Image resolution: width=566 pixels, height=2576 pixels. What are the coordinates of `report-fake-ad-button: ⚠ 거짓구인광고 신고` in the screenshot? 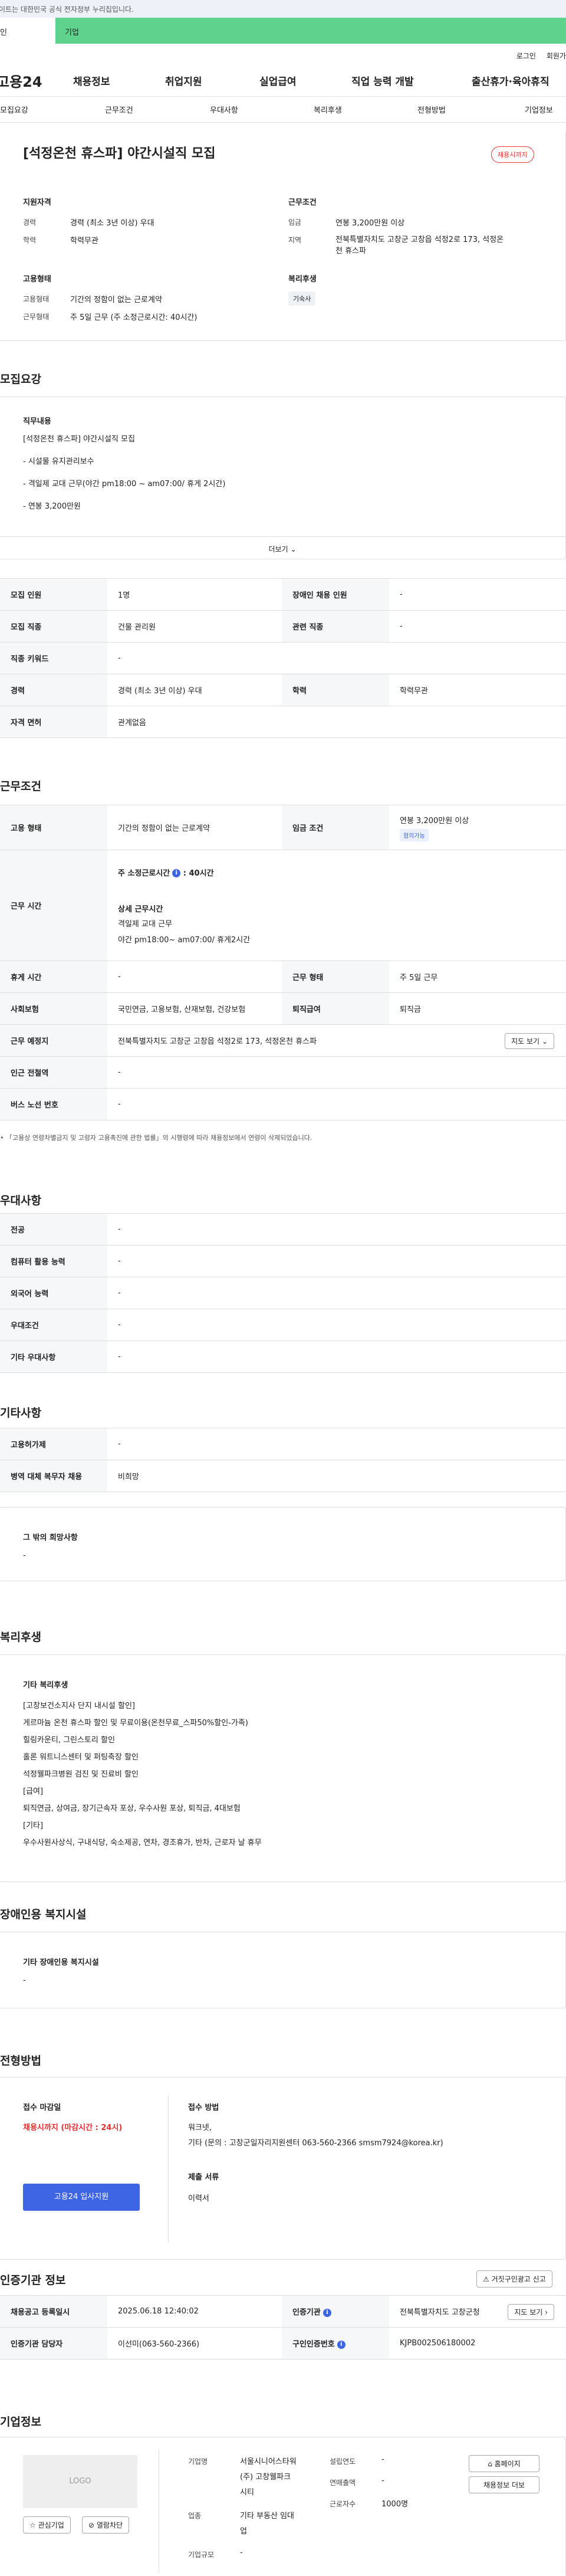 It's located at (514, 2278).